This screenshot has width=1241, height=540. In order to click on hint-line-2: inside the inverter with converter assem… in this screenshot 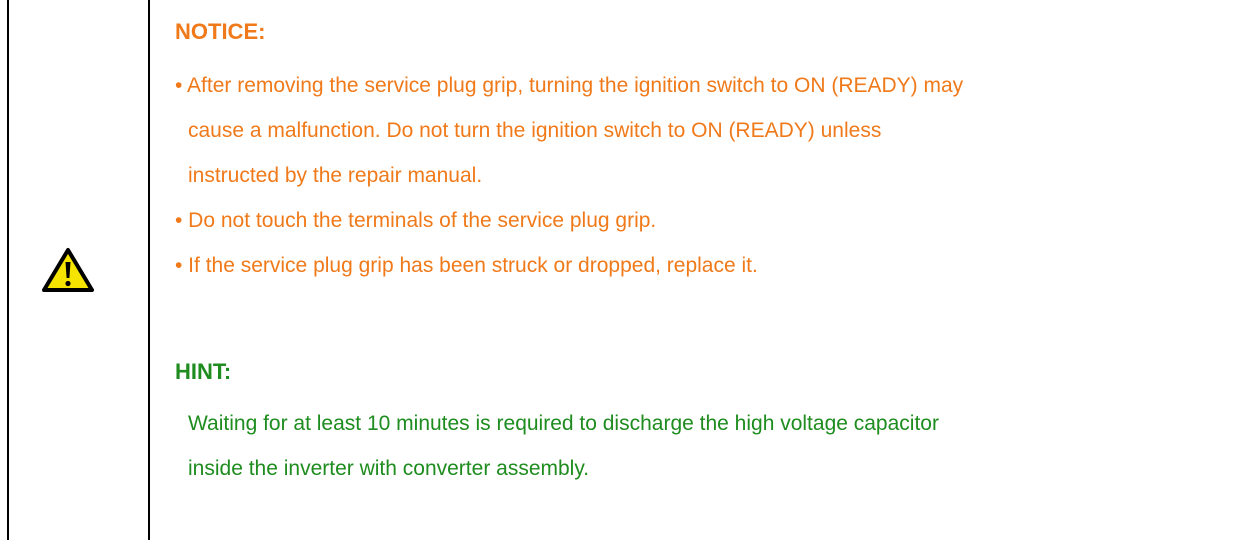, I will do `click(389, 468)`.